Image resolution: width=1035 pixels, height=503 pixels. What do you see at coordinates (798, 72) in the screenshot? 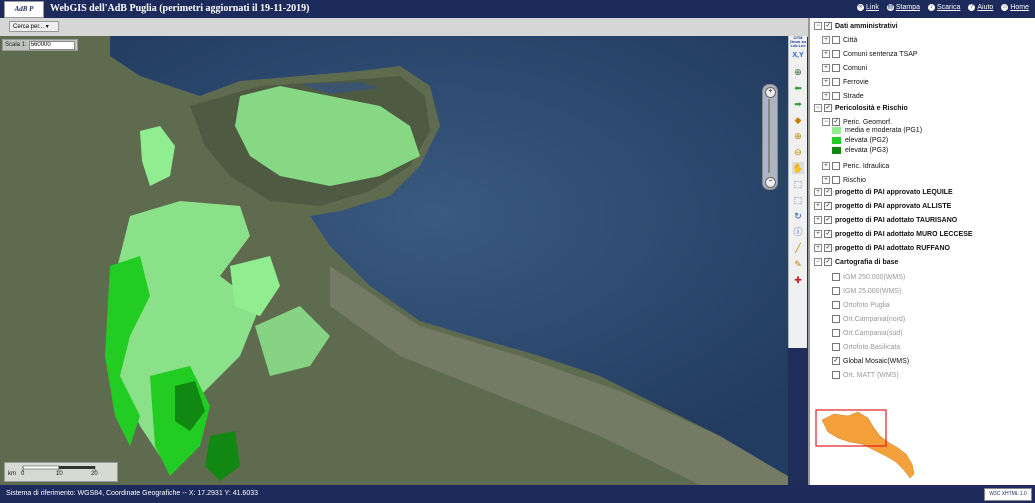
I see `zoom-extent-icon: ⊕` at bounding box center [798, 72].